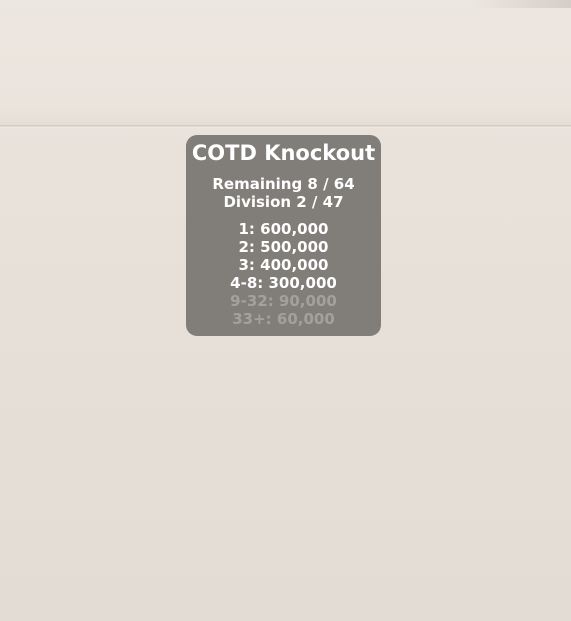 The height and width of the screenshot is (621, 571). I want to click on scene-background-corner, so click(520, 4).